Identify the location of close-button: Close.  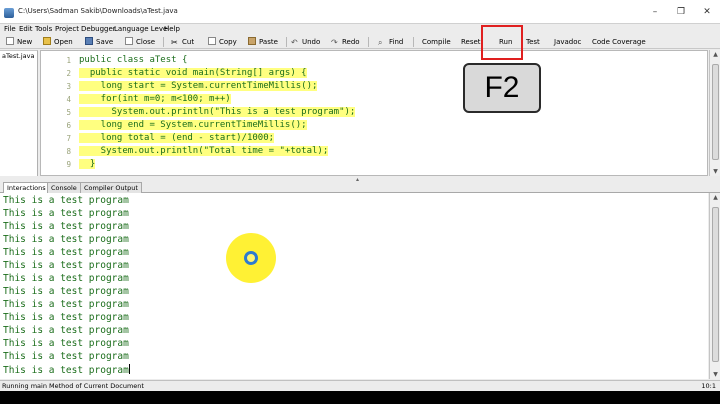
(140, 42).